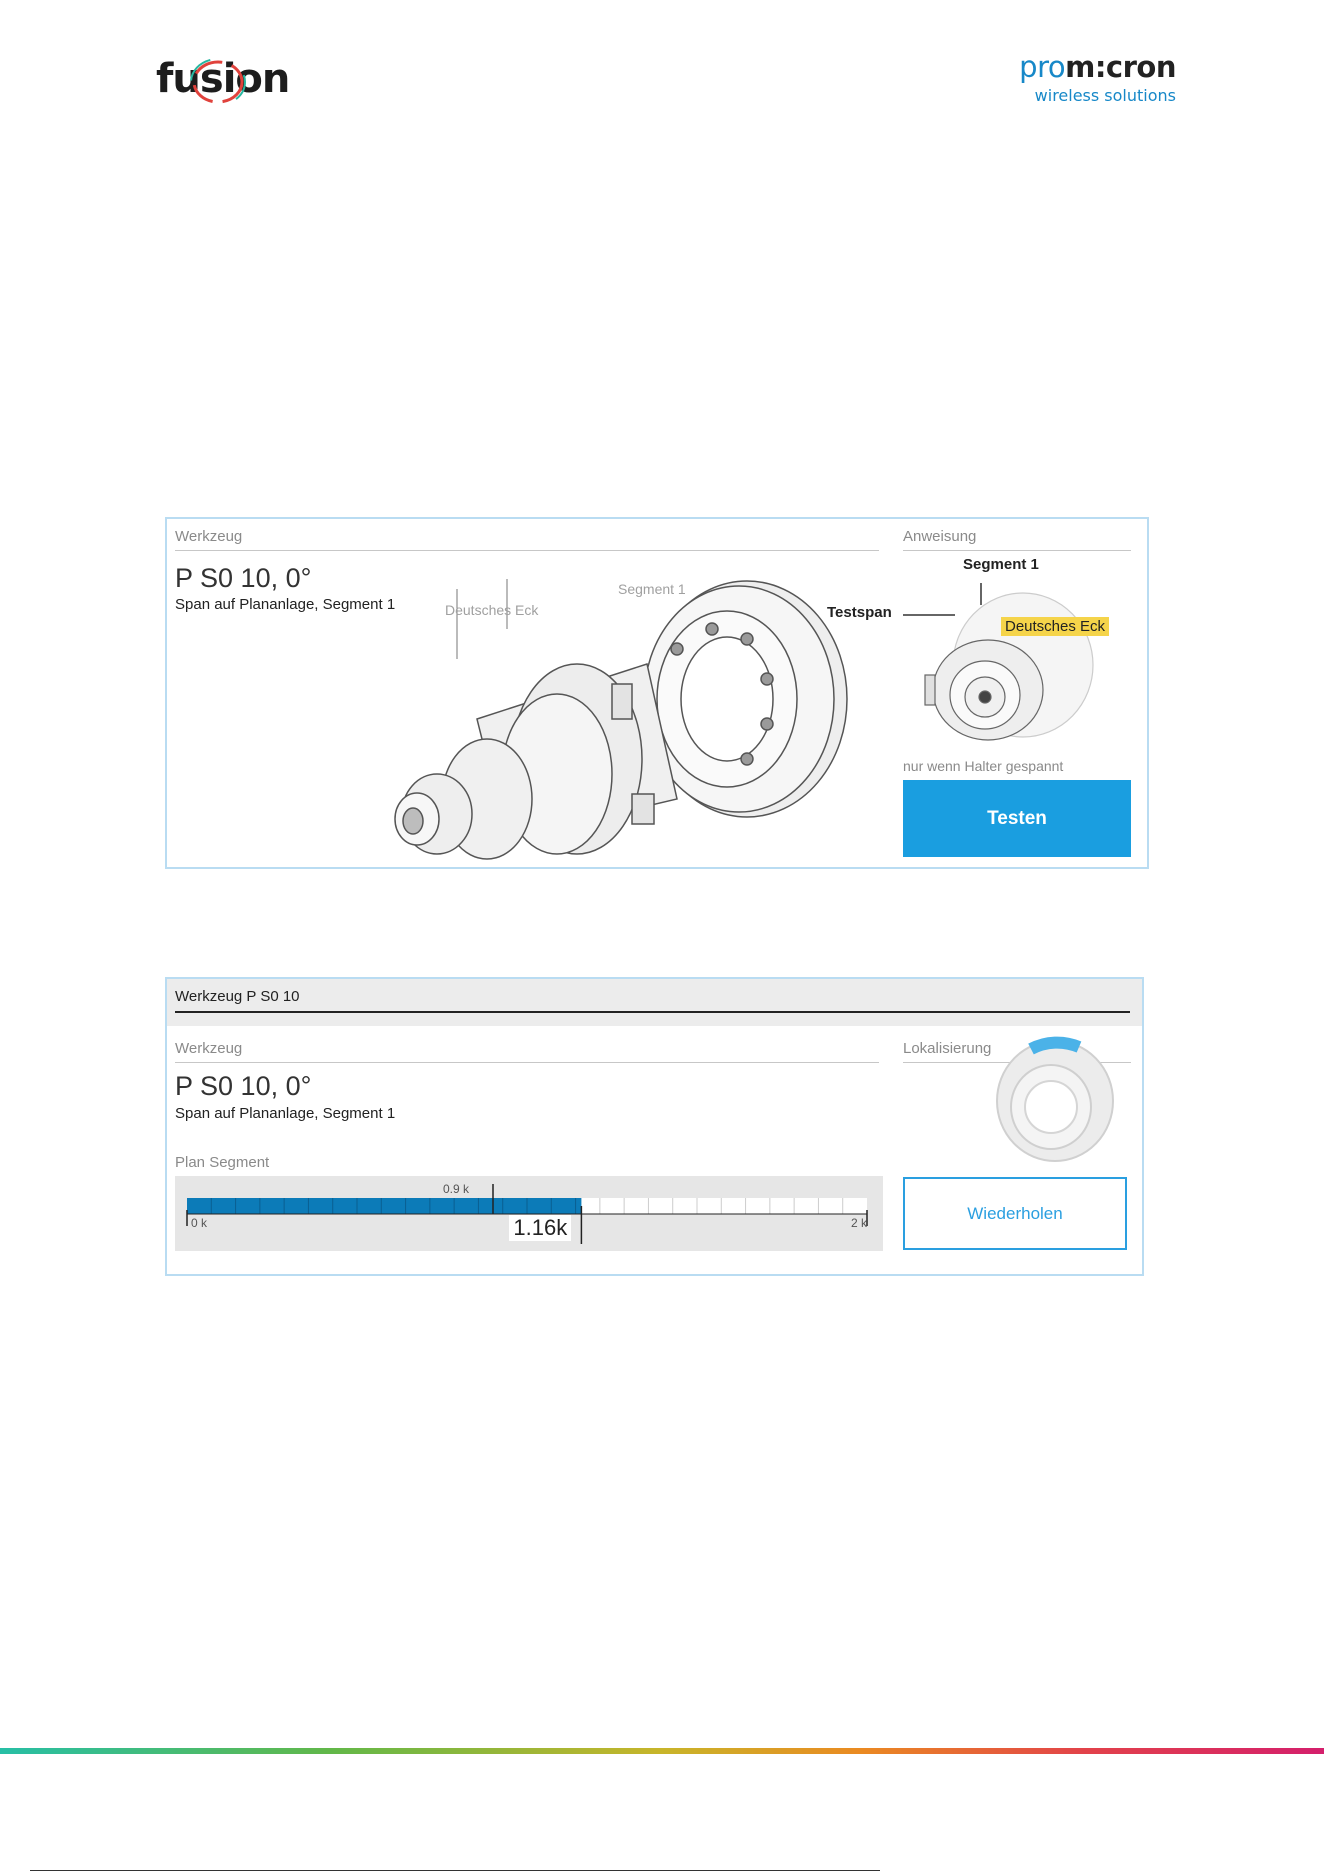  Describe the element at coordinates (998, 662) in the screenshot. I see `anweisung-illustration` at that location.